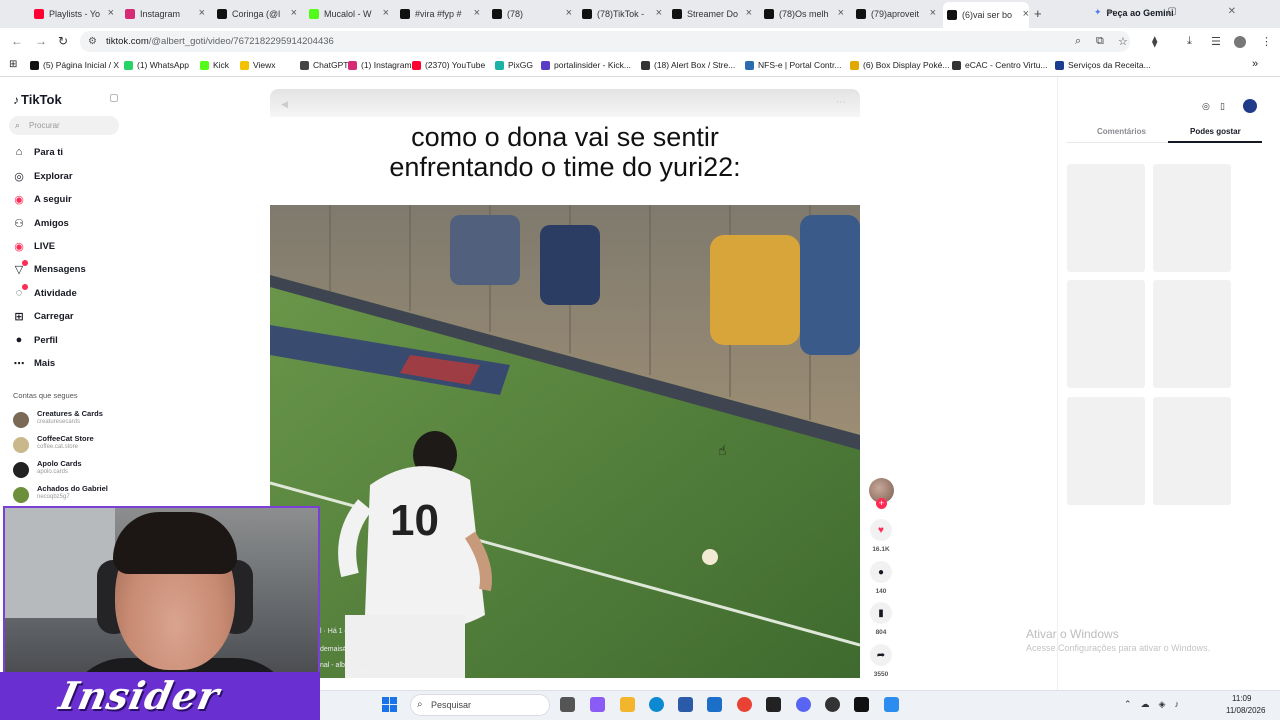  Describe the element at coordinates (480, 705) in the screenshot. I see `taskbar-search: ⌕ Pesquisar` at that location.